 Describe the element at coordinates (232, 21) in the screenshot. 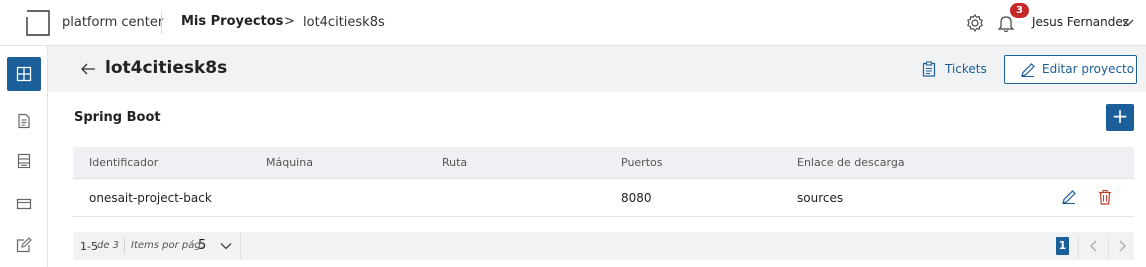

I see `breadcrumb-projects: Mis Proyectos` at that location.